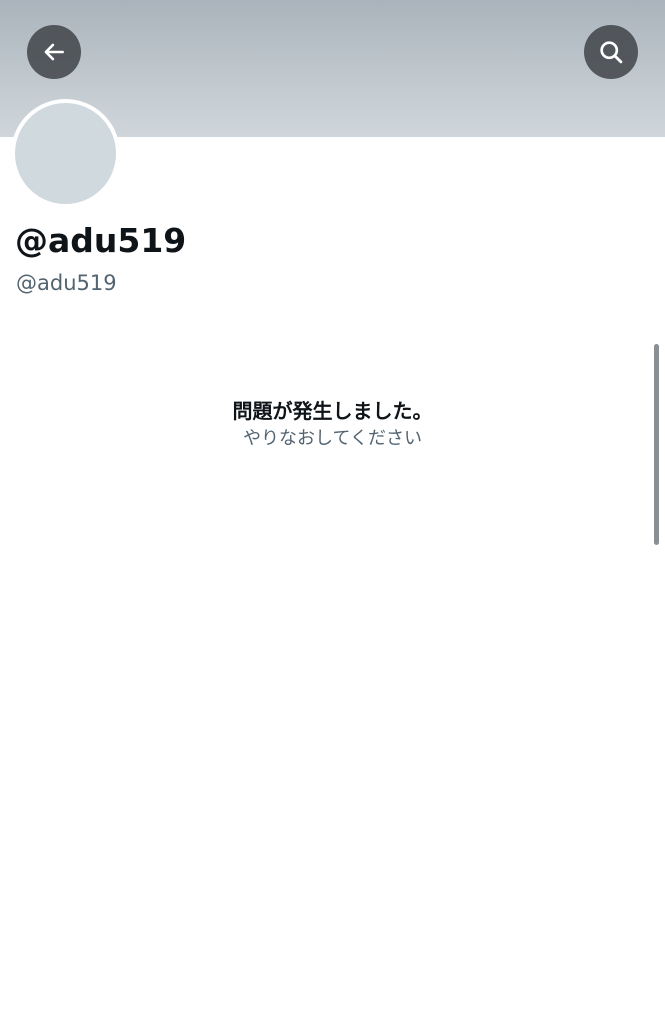  I want to click on profile-display-name: @adu519, so click(101, 240).